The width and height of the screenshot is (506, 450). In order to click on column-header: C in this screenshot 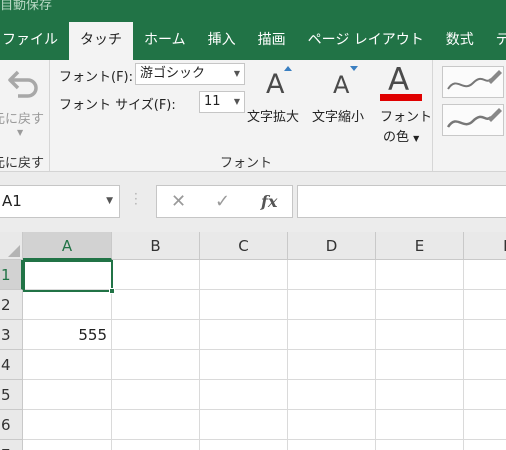, I will do `click(244, 246)`.